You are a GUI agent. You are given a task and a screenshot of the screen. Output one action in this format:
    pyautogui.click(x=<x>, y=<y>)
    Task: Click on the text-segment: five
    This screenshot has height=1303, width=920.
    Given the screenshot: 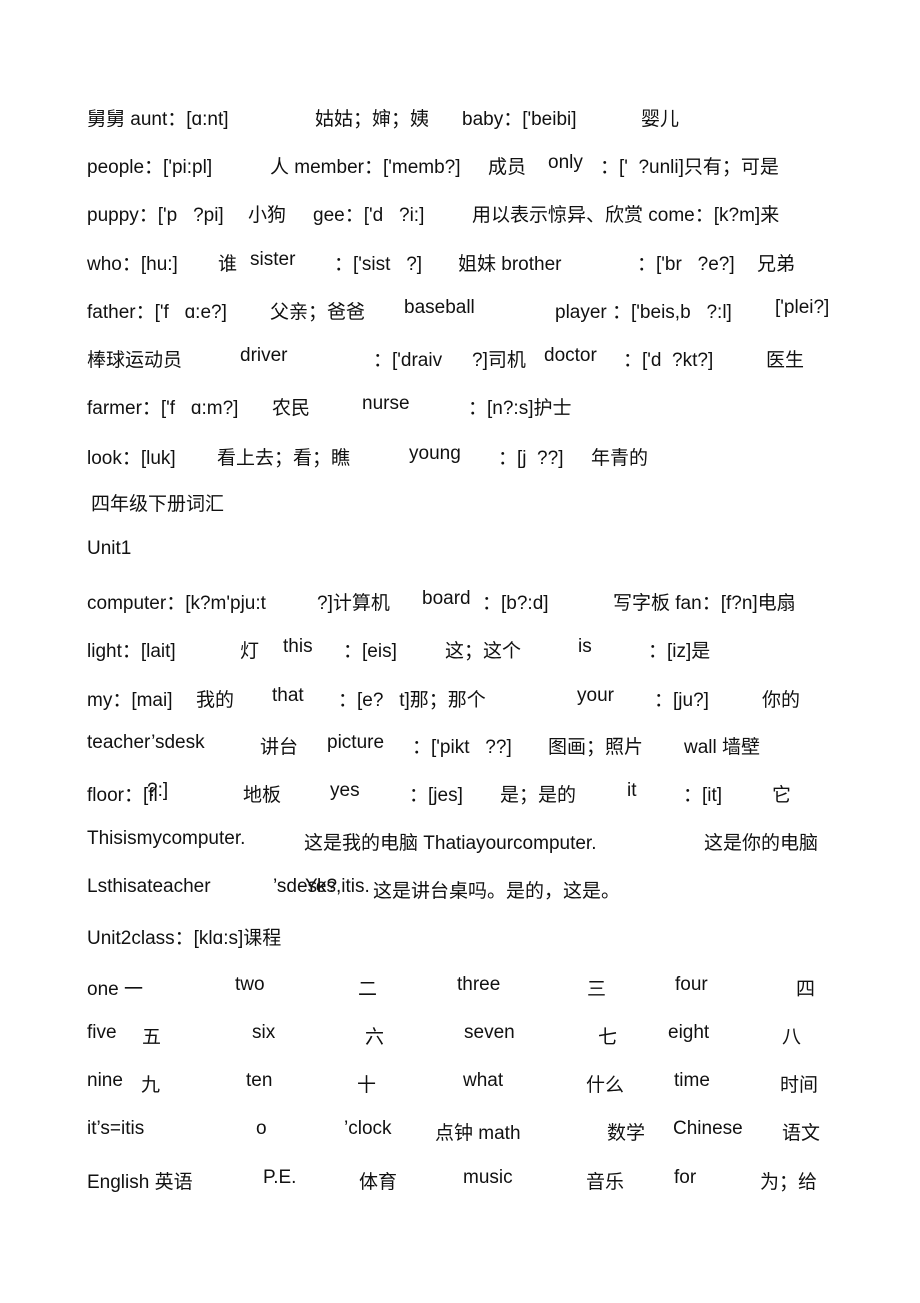 What is the action you would take?
    pyautogui.click(x=102, y=1032)
    